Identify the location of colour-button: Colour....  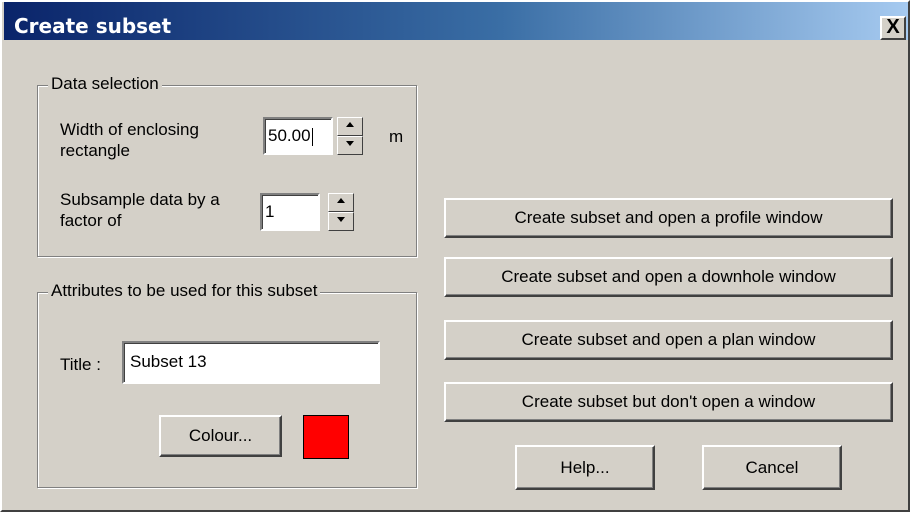
(220, 436).